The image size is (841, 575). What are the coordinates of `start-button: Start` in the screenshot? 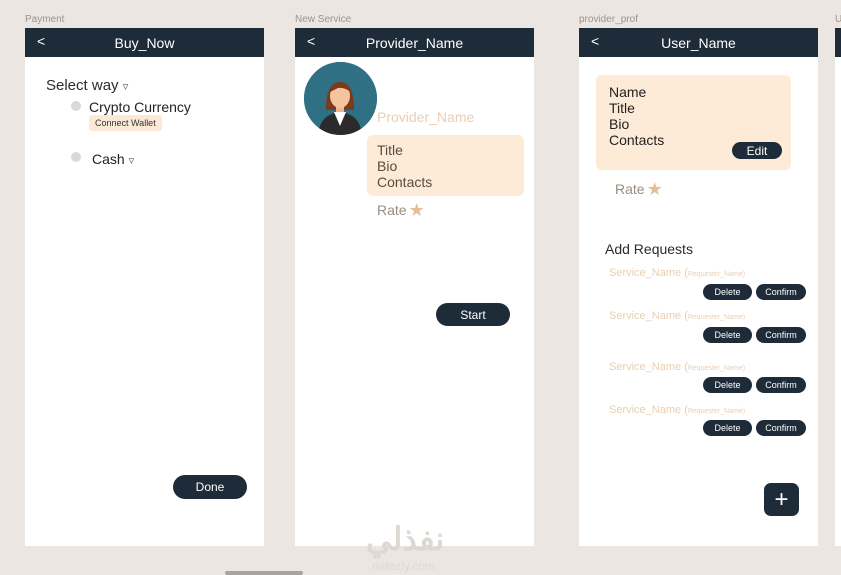 It's located at (473, 314).